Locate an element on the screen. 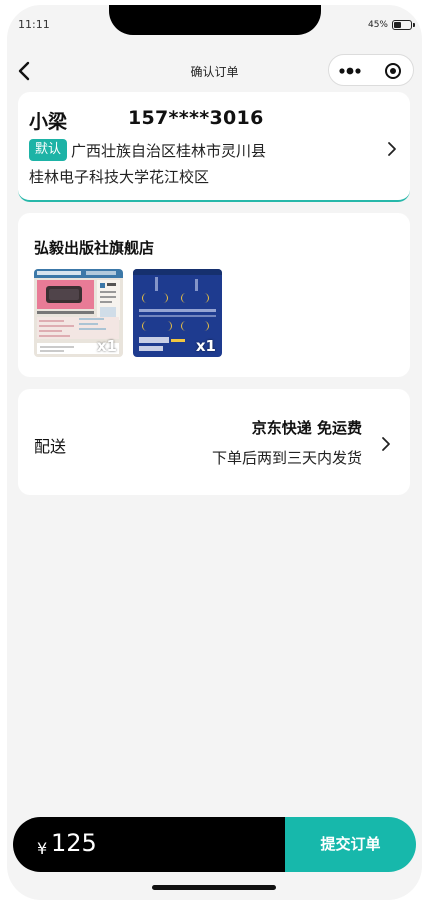  currency-symbol: ¥ is located at coordinates (42, 848).